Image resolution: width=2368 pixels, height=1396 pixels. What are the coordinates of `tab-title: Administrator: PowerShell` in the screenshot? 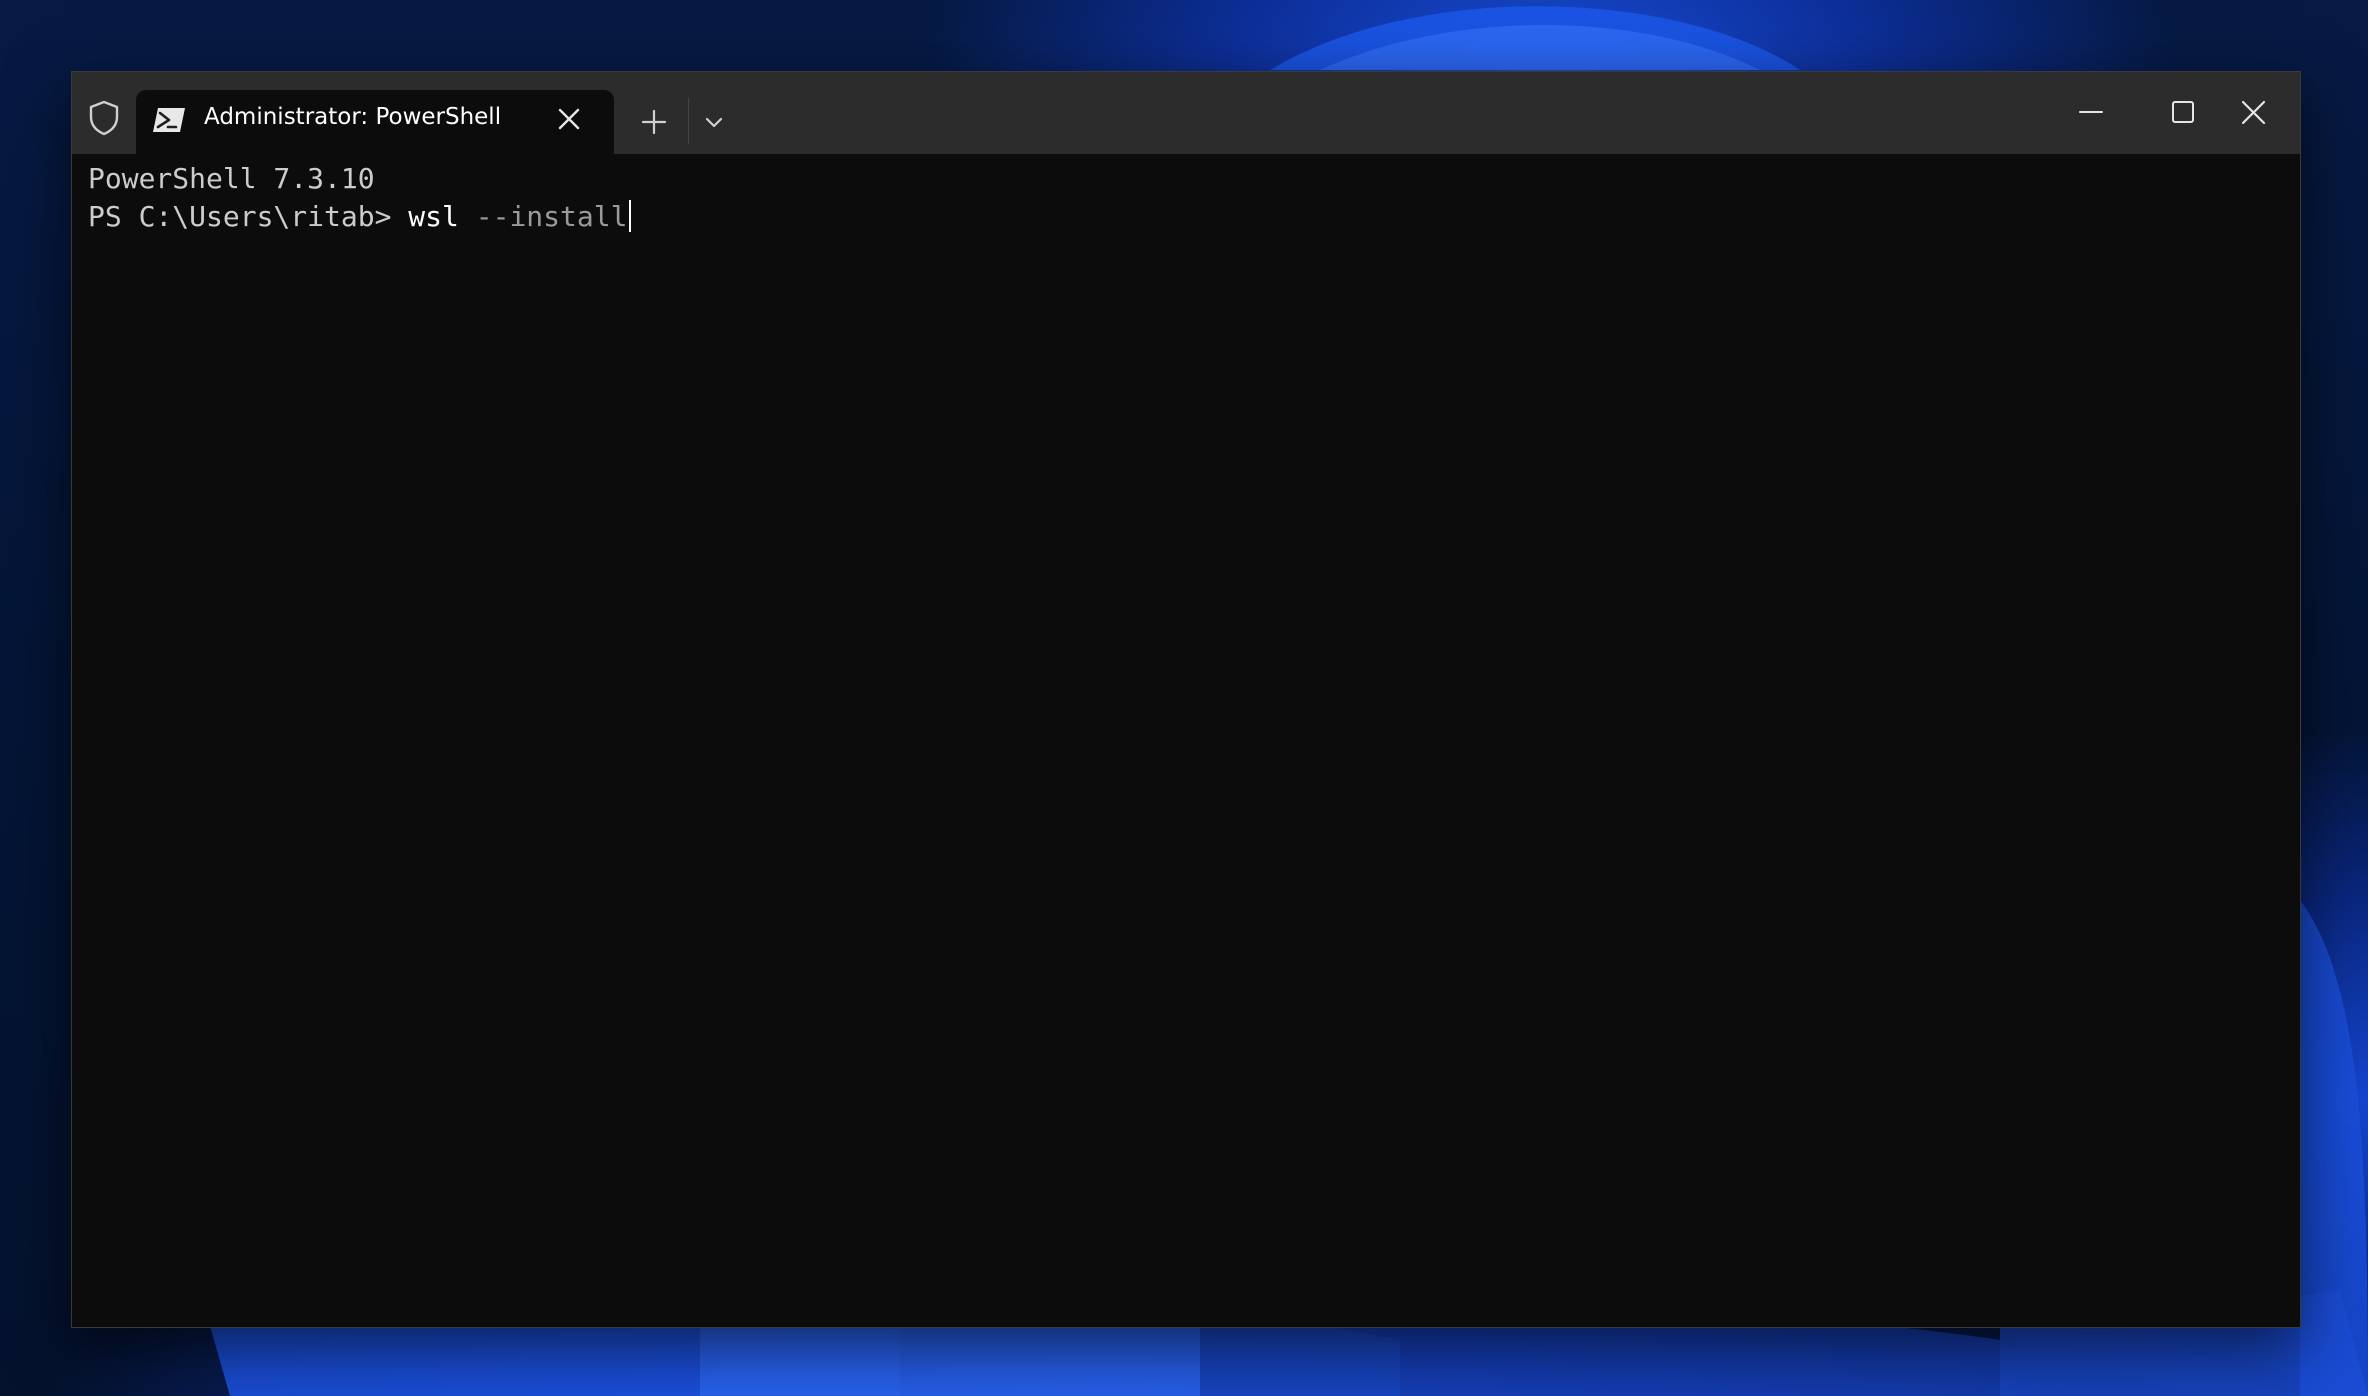 It's located at (353, 117).